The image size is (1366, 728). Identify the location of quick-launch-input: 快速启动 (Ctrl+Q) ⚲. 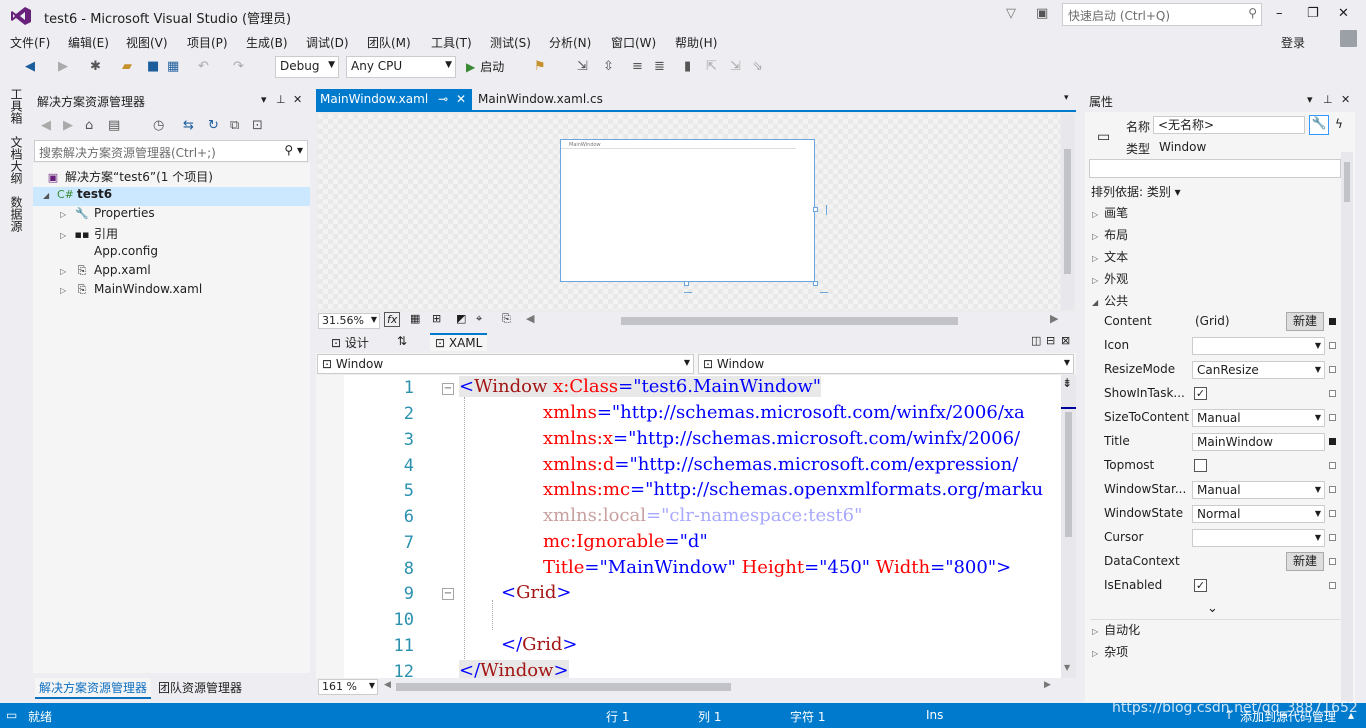
(1162, 14).